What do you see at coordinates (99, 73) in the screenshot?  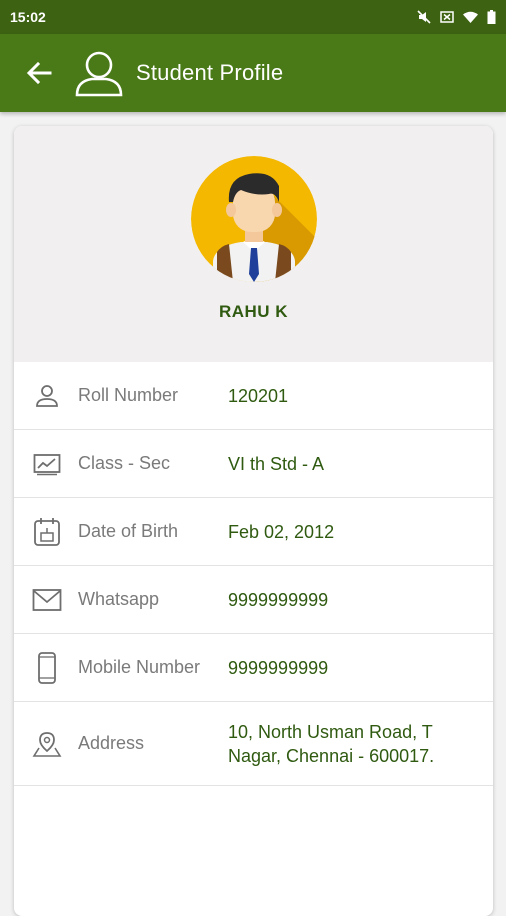 I see `user-outline-icon` at bounding box center [99, 73].